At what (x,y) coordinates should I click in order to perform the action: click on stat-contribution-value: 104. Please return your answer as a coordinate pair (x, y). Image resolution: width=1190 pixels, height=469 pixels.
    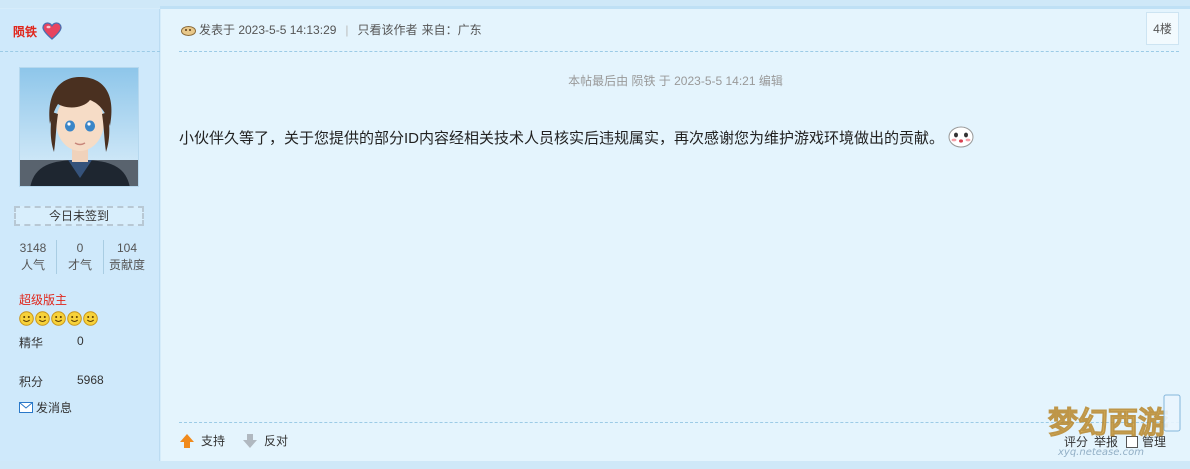
    Looking at the image, I should click on (127, 248).